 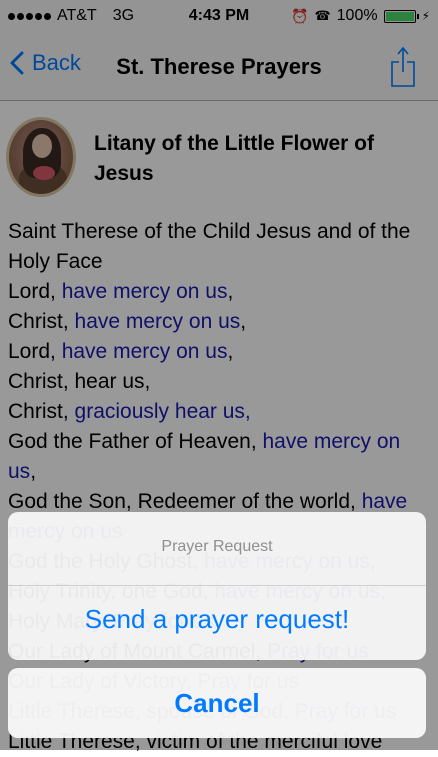 I want to click on send-prayer-request-button: Send a prayer request!, so click(x=217, y=619).